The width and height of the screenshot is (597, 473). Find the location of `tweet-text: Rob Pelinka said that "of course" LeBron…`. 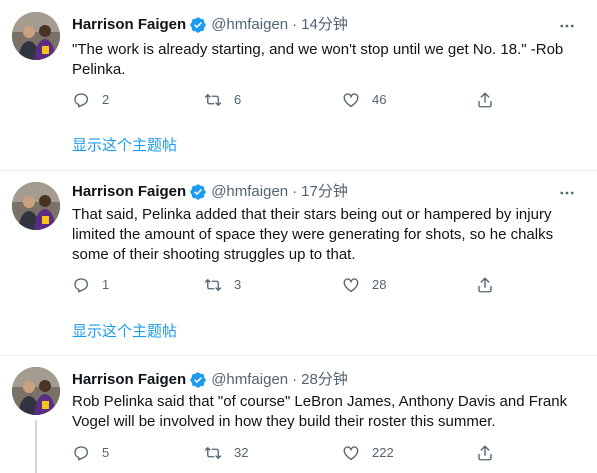

tweet-text: Rob Pelinka said that "of course" LeBron… is located at coordinates (322, 411).